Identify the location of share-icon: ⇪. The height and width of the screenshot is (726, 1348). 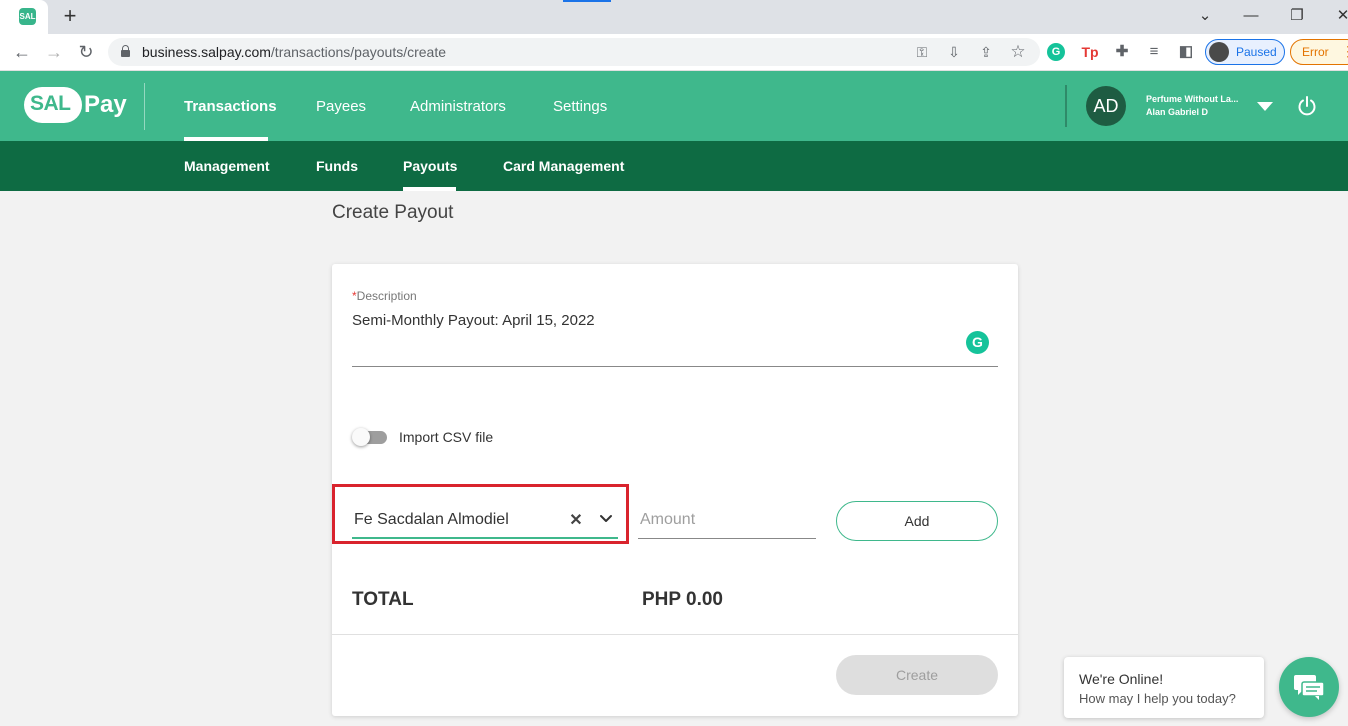
(986, 52).